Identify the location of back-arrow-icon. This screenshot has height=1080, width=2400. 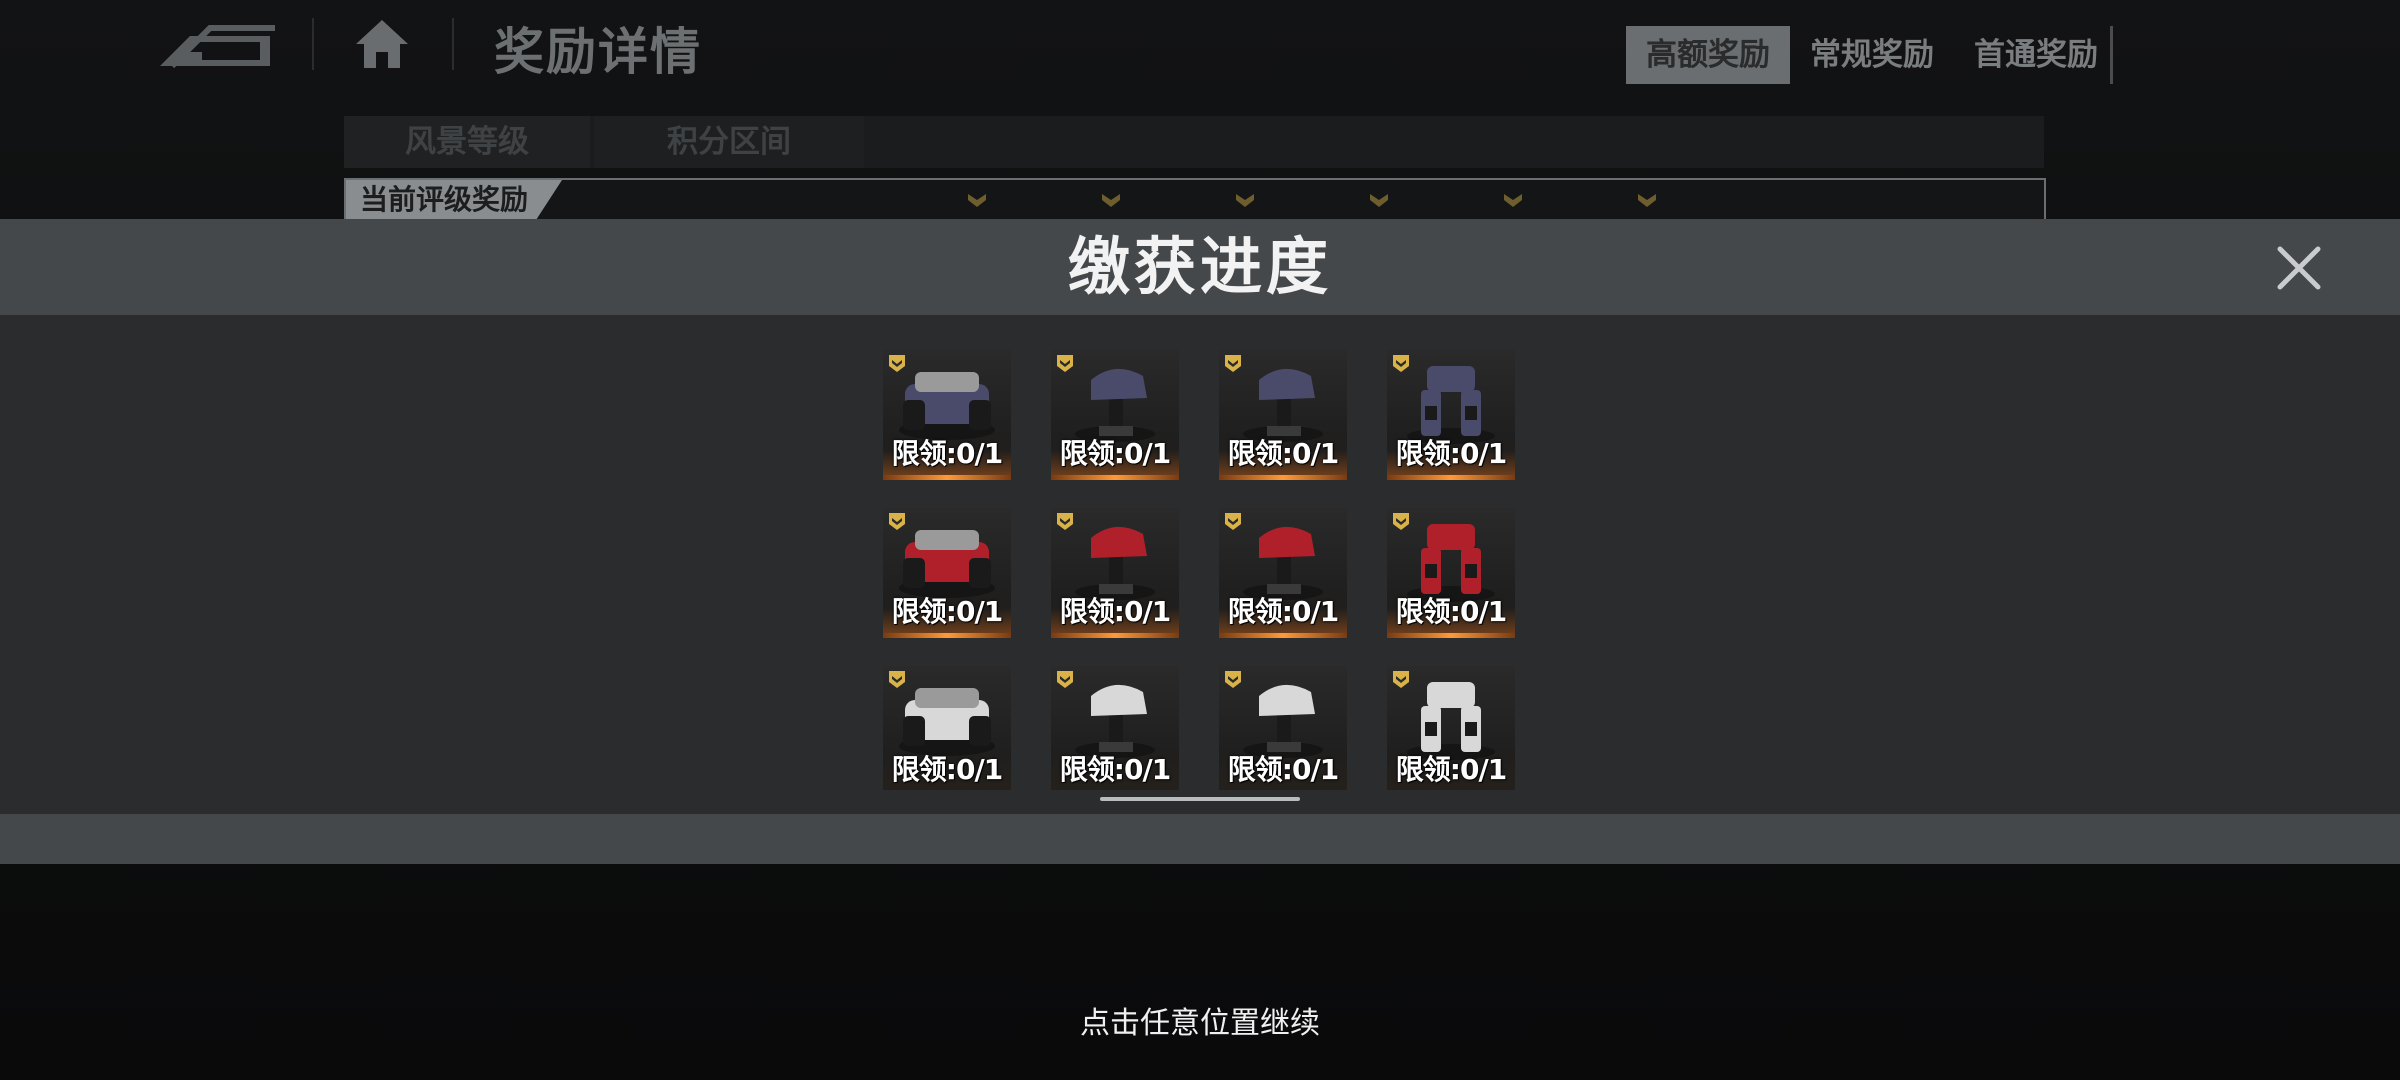
(212, 44).